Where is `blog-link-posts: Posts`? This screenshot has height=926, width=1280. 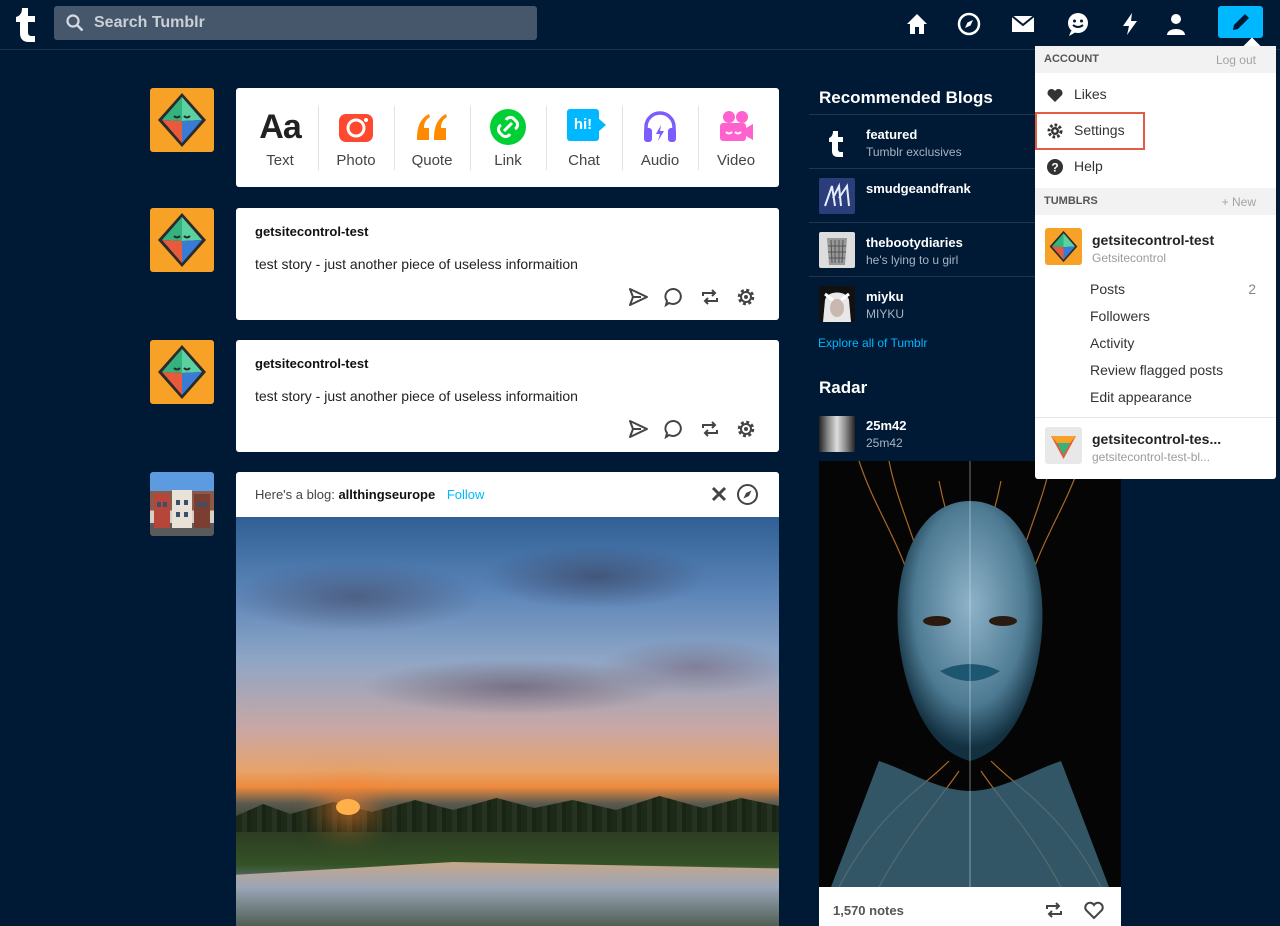 blog-link-posts: Posts is located at coordinates (1107, 289).